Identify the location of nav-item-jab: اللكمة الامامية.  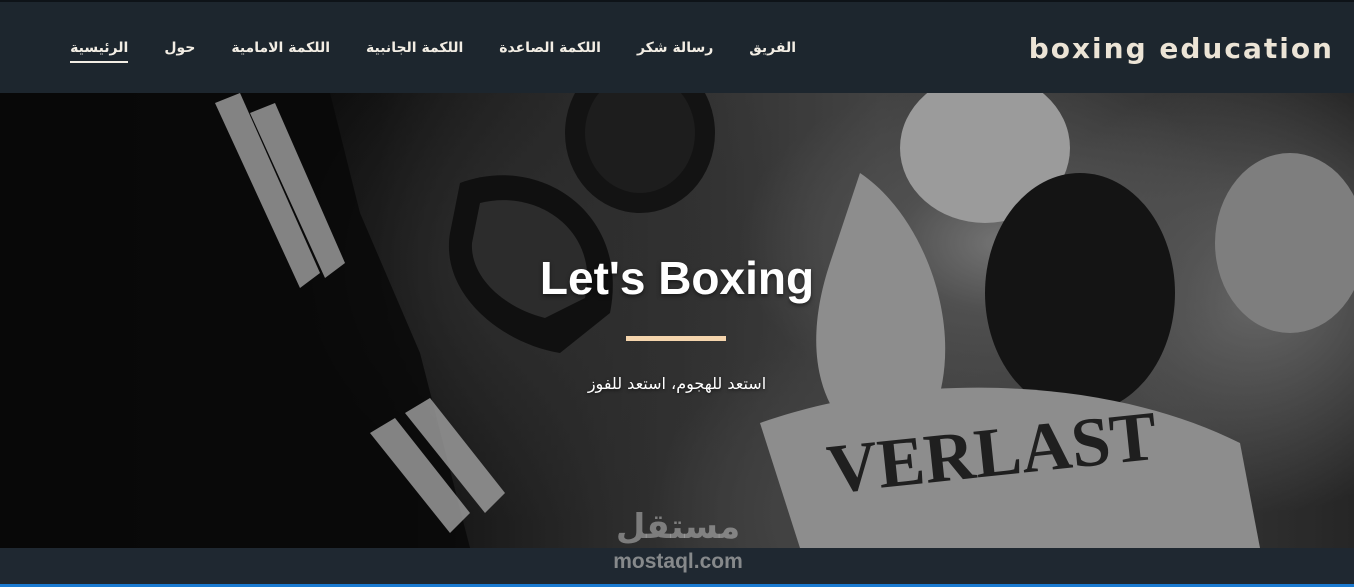
(280, 51).